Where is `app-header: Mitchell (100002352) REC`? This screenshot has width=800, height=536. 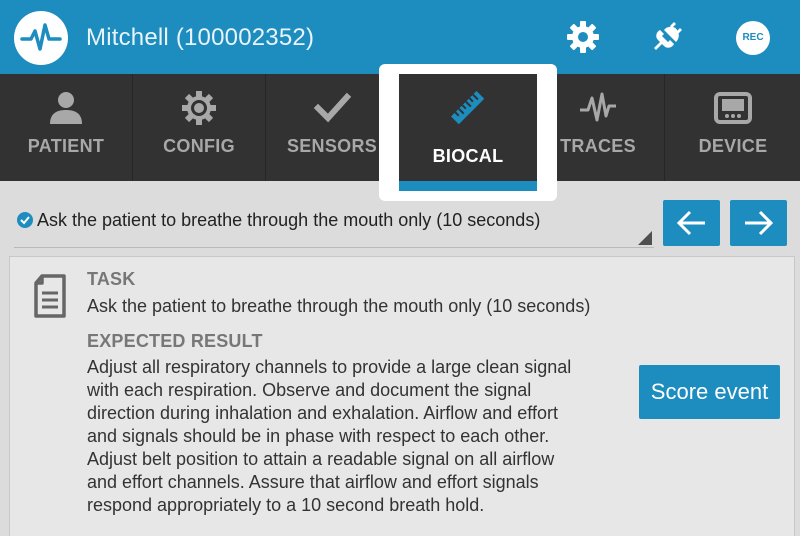 app-header: Mitchell (100002352) REC is located at coordinates (400, 37).